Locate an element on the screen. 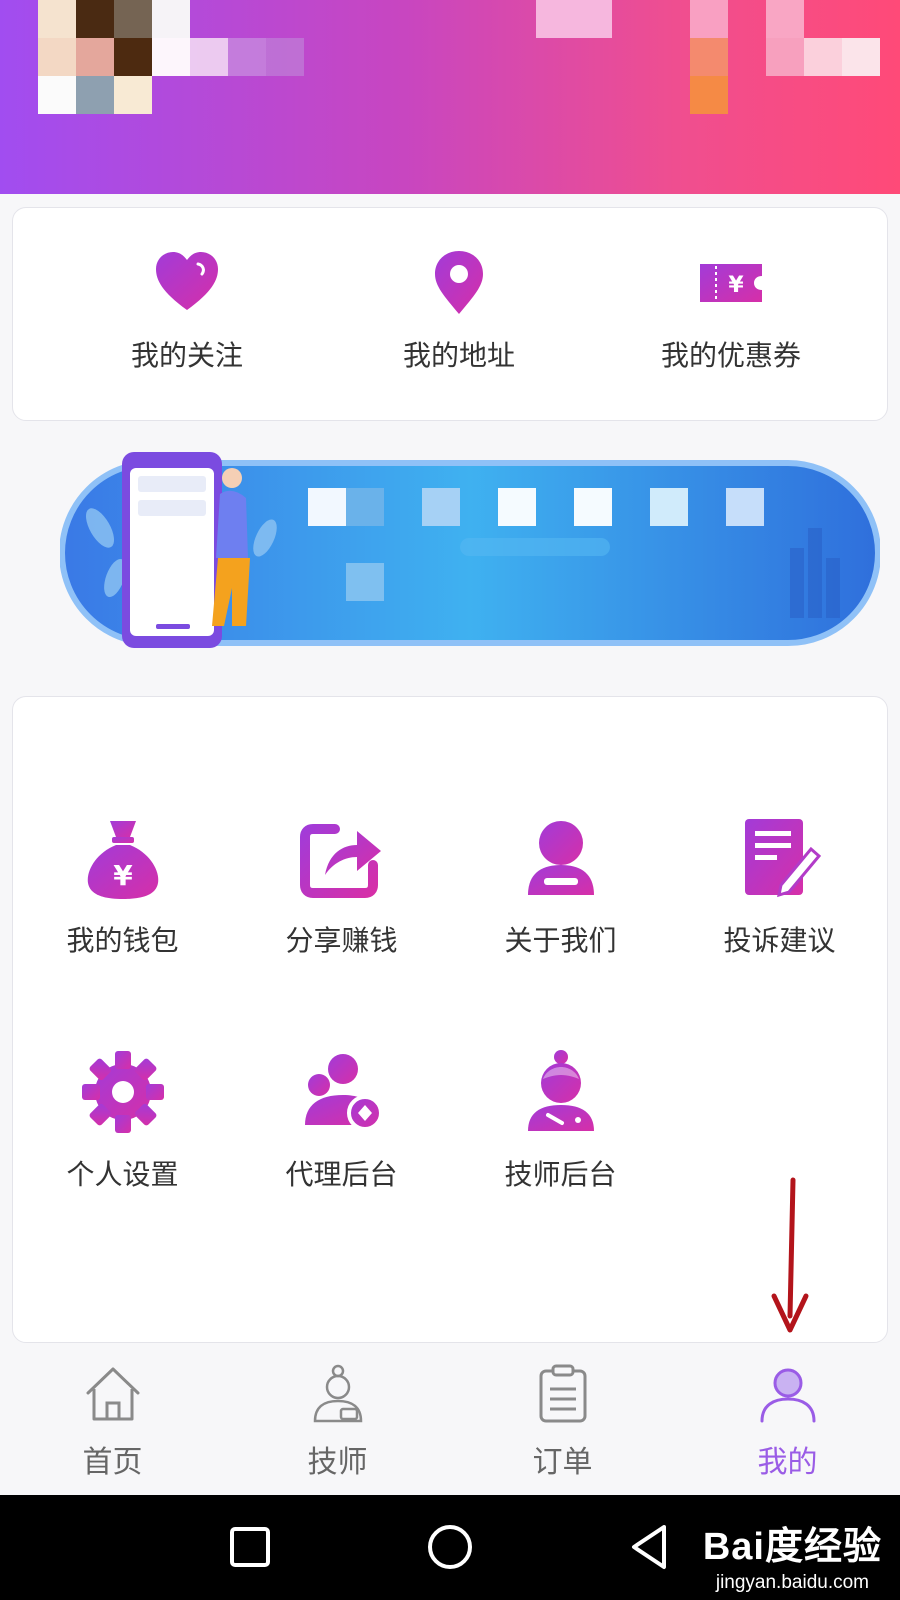  menu-item-technician-backend: 技师后台 is located at coordinates (560, 1124).